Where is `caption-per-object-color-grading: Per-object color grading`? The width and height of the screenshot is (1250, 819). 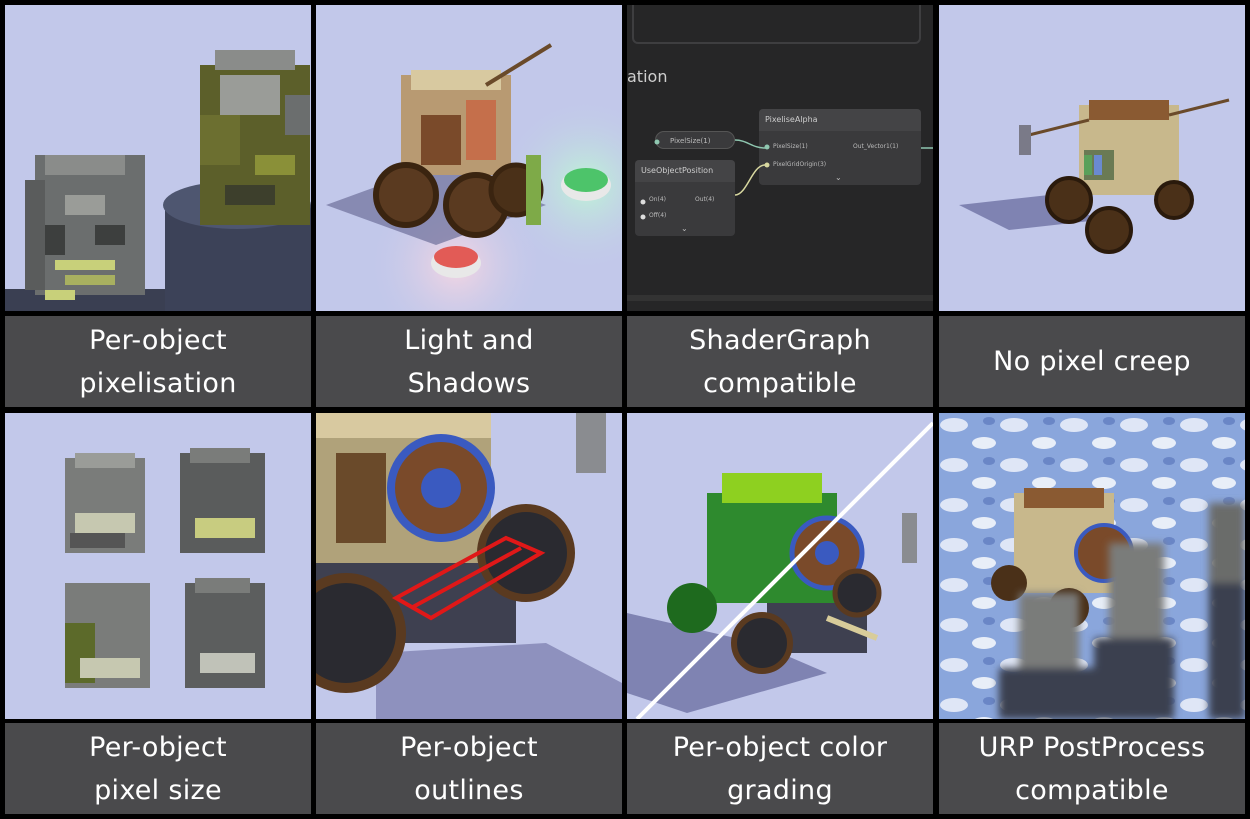
caption-per-object-color-grading: Per-object color grading is located at coordinates (780, 768).